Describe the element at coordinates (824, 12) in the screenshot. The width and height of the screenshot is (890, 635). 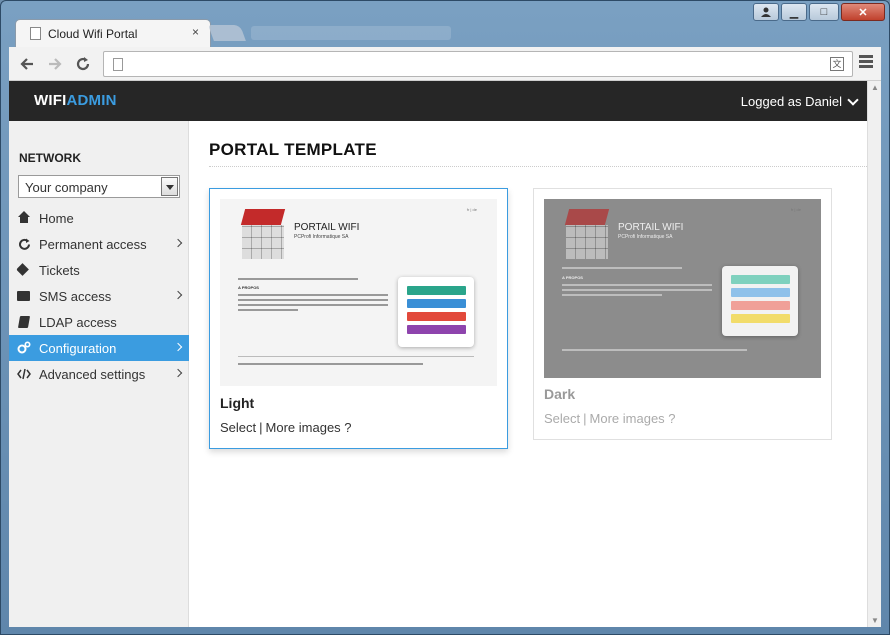
I see `maximize-button: □` at that location.